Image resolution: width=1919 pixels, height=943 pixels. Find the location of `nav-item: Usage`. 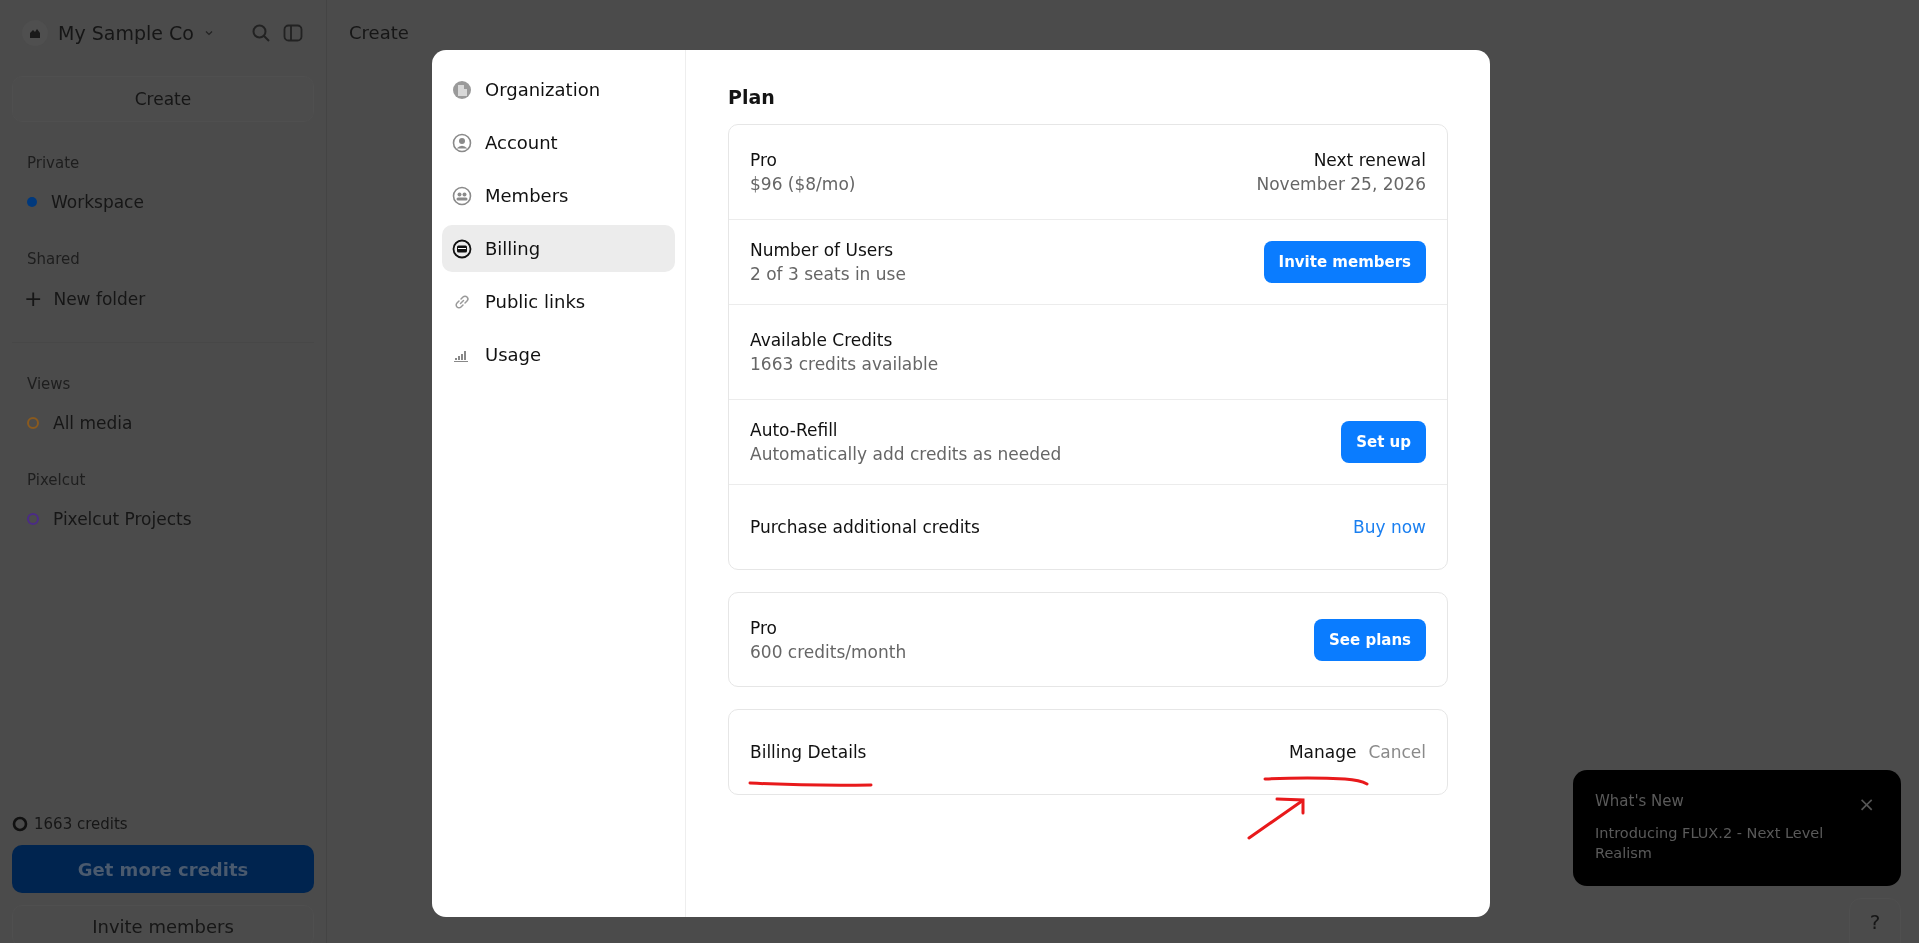

nav-item: Usage is located at coordinates (558, 354).